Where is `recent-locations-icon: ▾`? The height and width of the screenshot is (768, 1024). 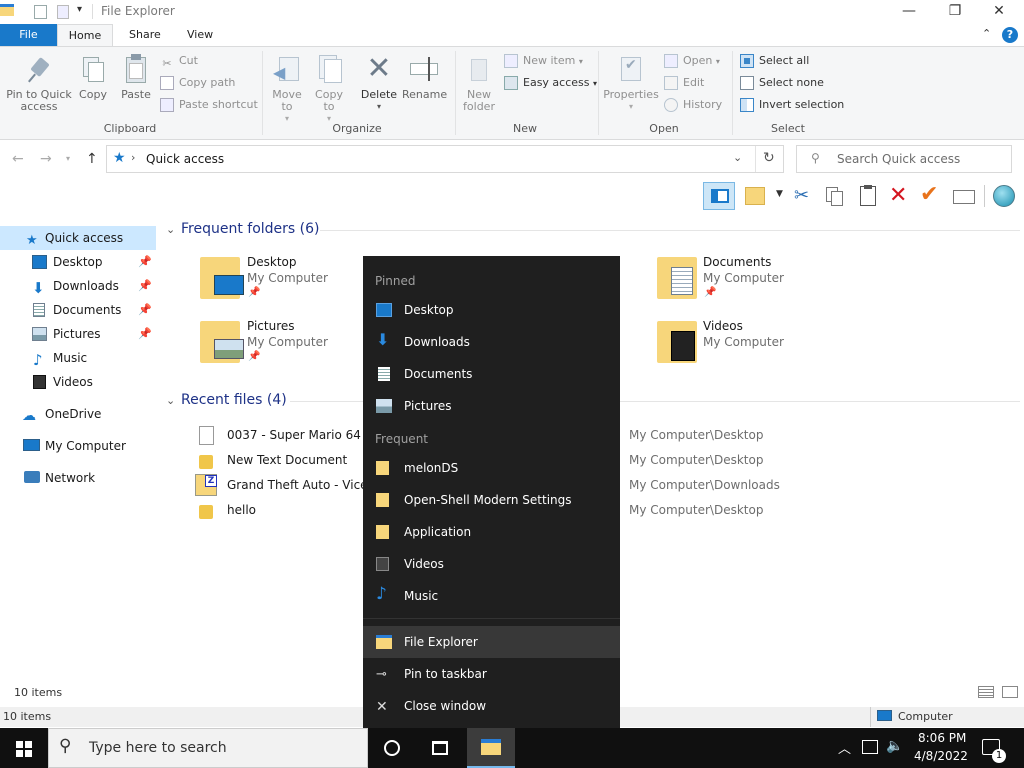 recent-locations-icon: ▾ is located at coordinates (68, 158).